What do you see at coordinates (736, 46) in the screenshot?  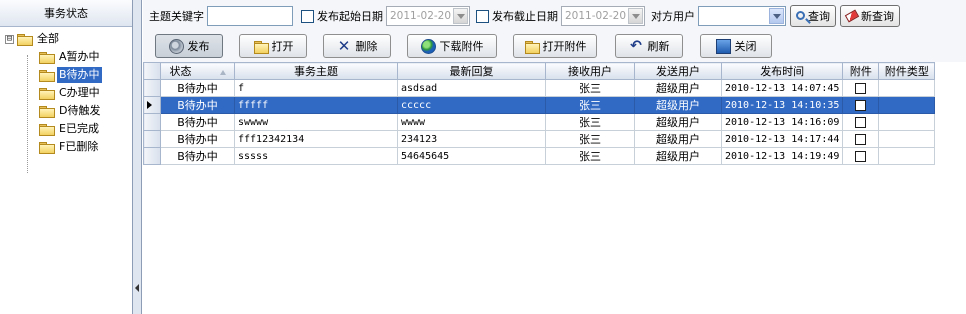 I see `close-button: 关闭` at bounding box center [736, 46].